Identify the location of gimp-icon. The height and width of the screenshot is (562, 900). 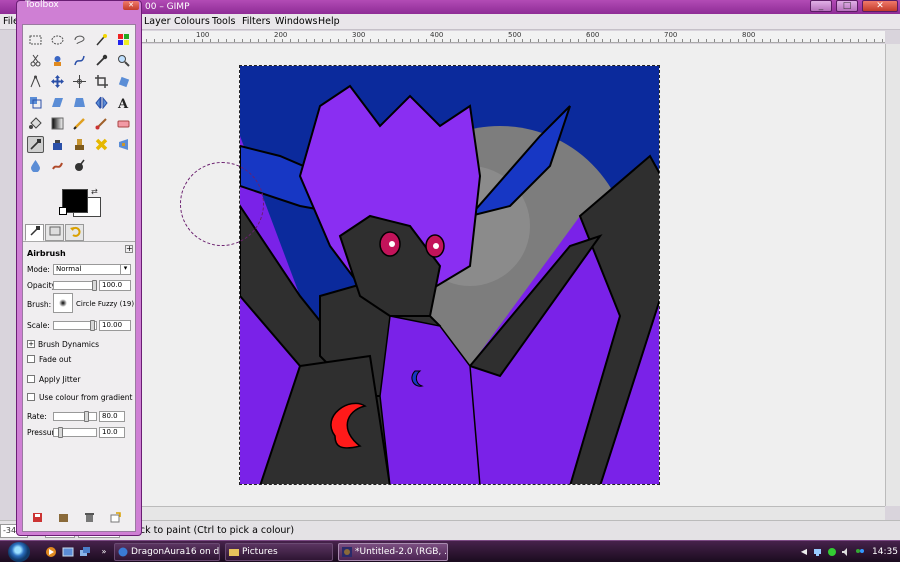
(347, 552).